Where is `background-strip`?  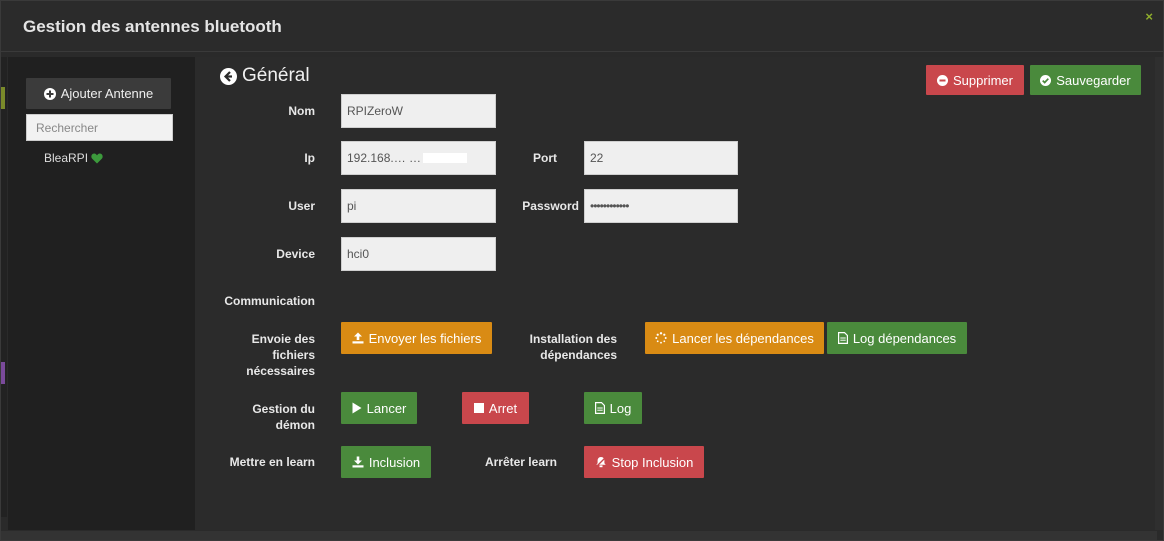 background-strip is located at coordinates (4, 287).